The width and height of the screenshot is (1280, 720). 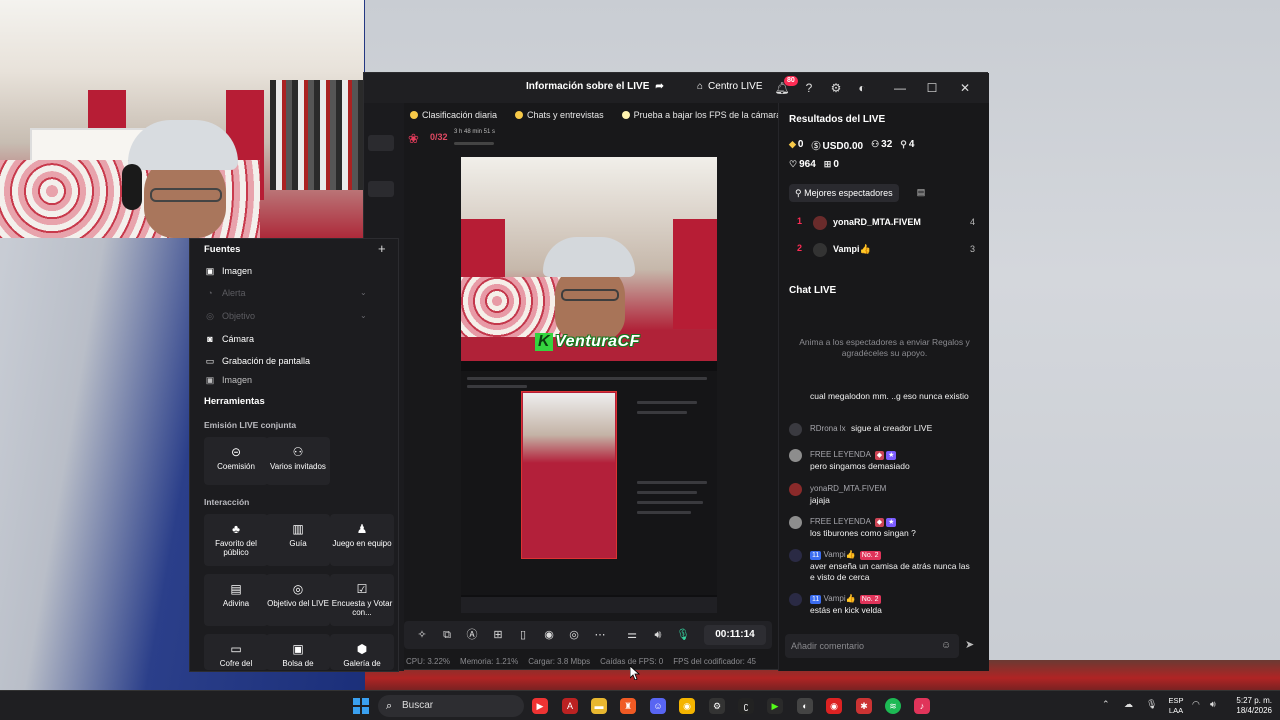 What do you see at coordinates (893, 706) in the screenshot?
I see `spotify-icon: ≋` at bounding box center [893, 706].